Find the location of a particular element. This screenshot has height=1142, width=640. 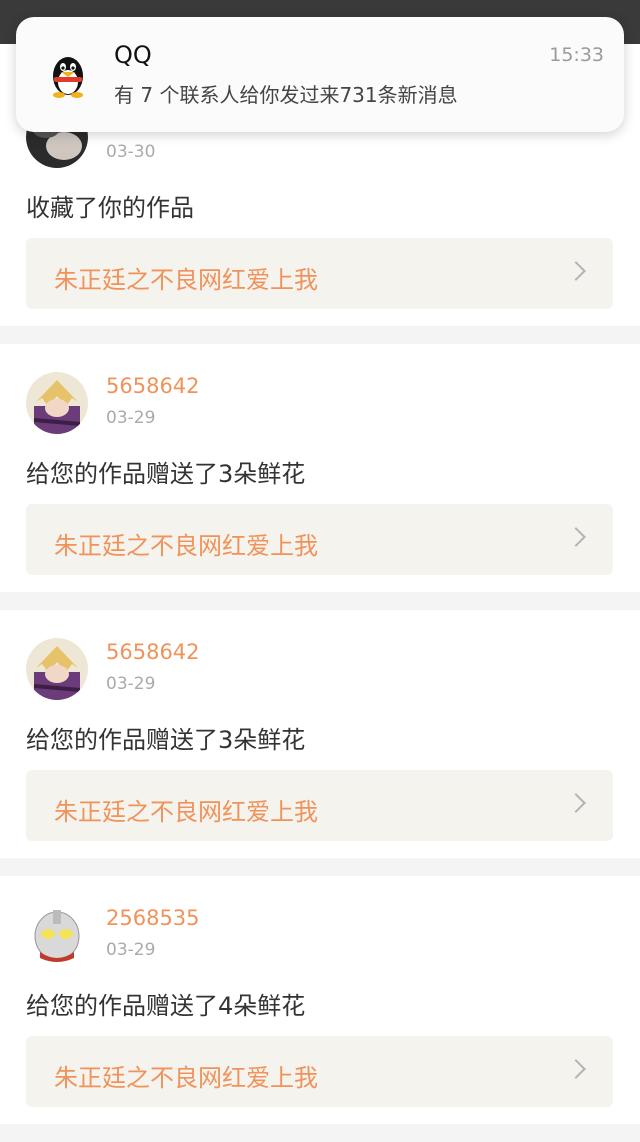

notification-message: 有 7 个联系人给你发过来731条新消息 is located at coordinates (286, 95).